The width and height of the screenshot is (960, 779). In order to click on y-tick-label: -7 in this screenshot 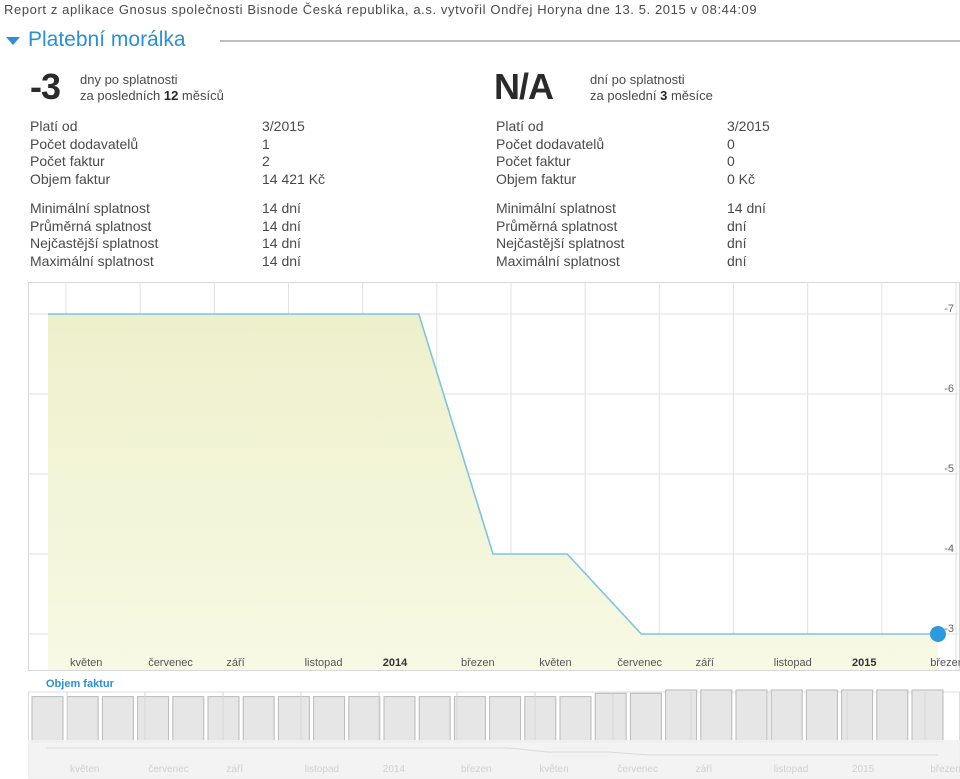, I will do `click(949, 309)`.